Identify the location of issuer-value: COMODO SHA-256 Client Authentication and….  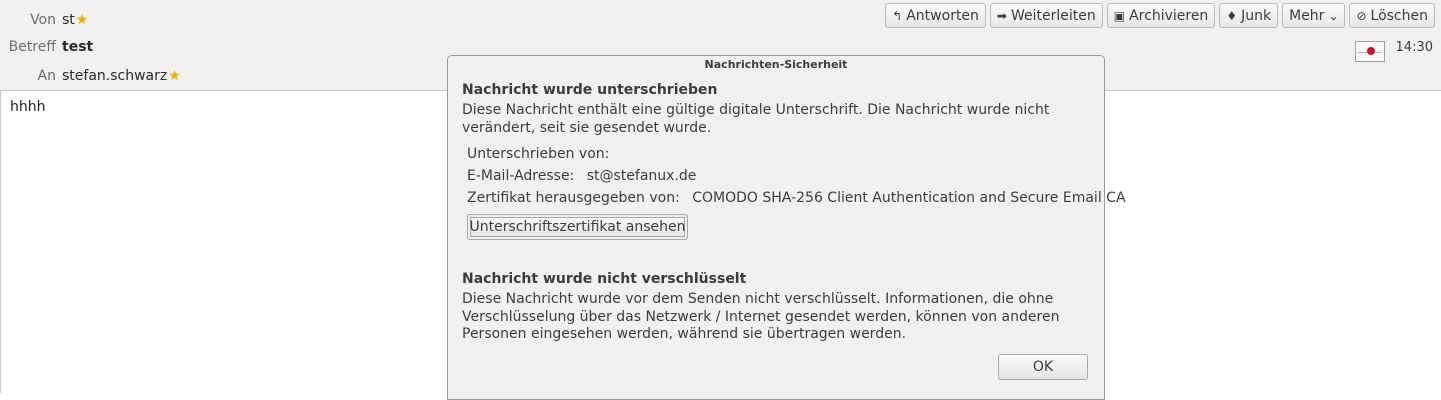
(909, 198).